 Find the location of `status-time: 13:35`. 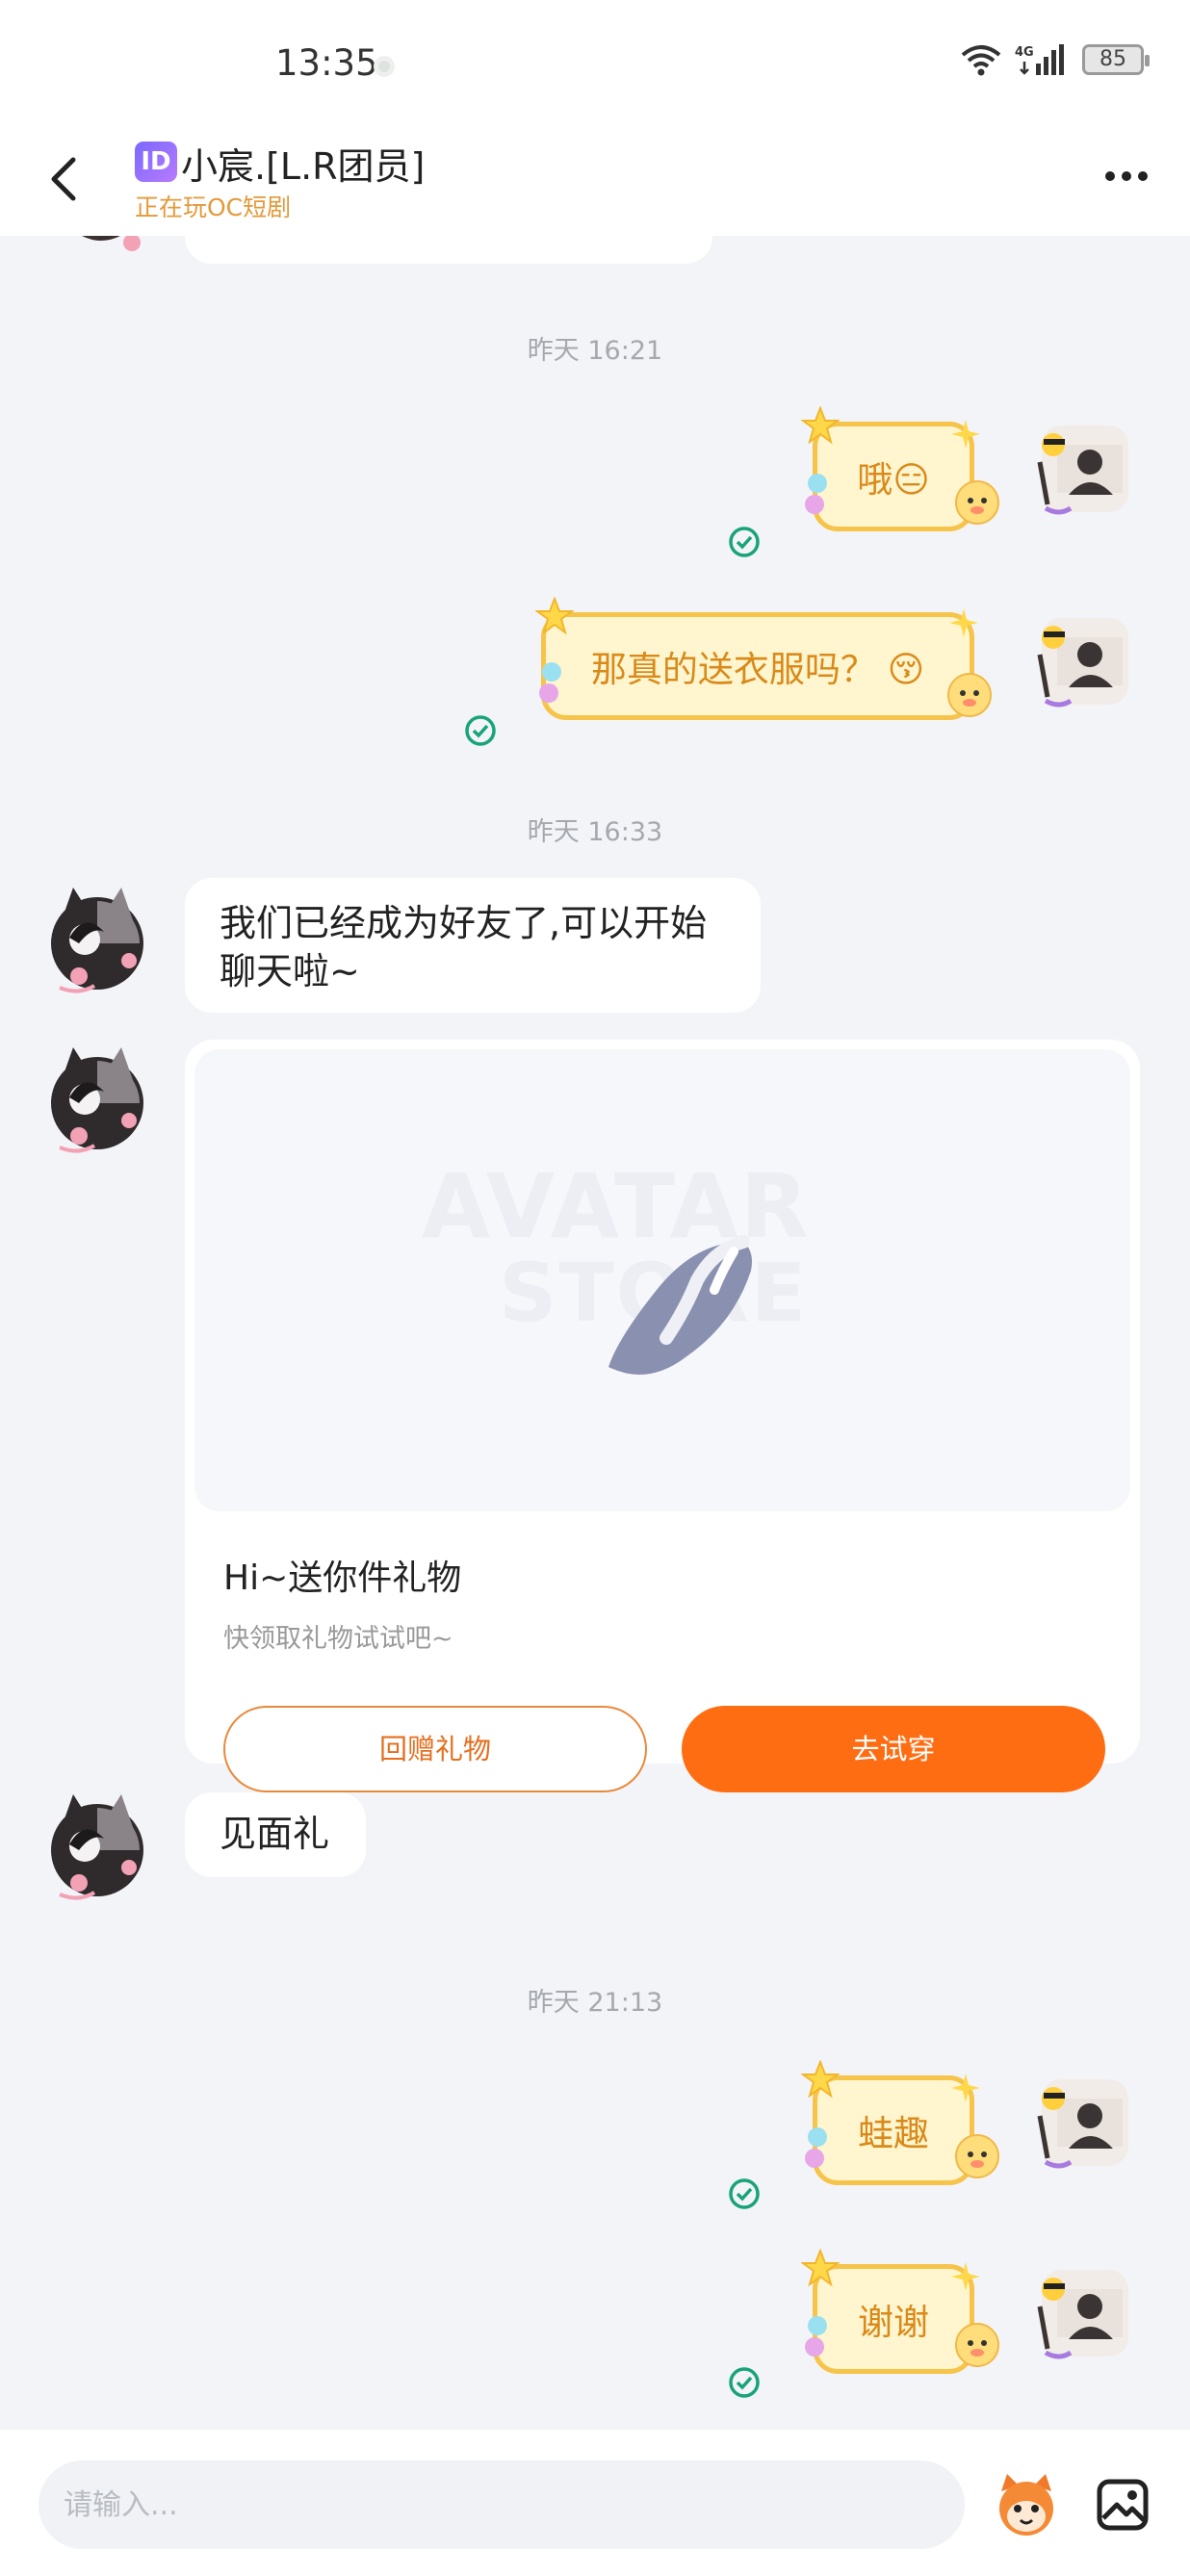

status-time: 13:35 is located at coordinates (327, 63).